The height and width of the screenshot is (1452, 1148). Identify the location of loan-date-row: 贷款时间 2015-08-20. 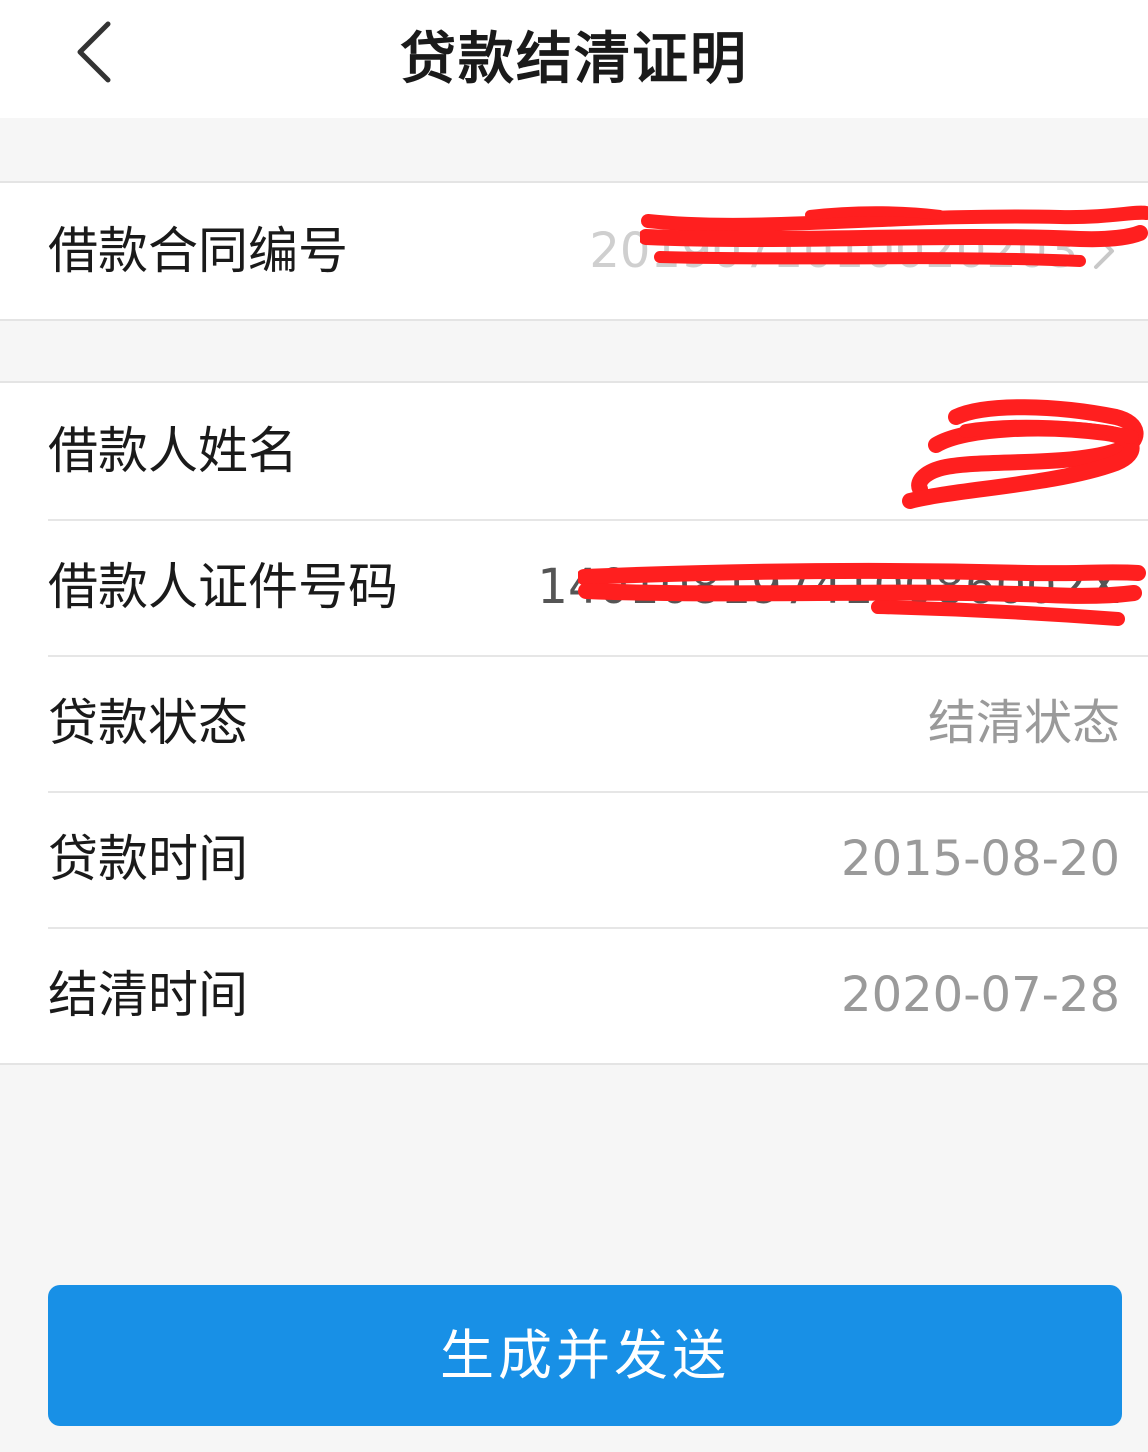
(574, 859).